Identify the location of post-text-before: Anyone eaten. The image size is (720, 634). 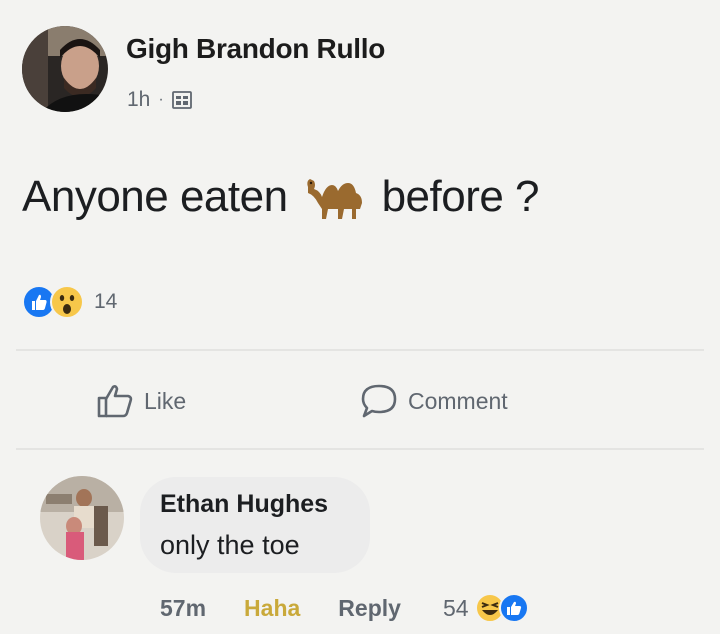
(155, 196).